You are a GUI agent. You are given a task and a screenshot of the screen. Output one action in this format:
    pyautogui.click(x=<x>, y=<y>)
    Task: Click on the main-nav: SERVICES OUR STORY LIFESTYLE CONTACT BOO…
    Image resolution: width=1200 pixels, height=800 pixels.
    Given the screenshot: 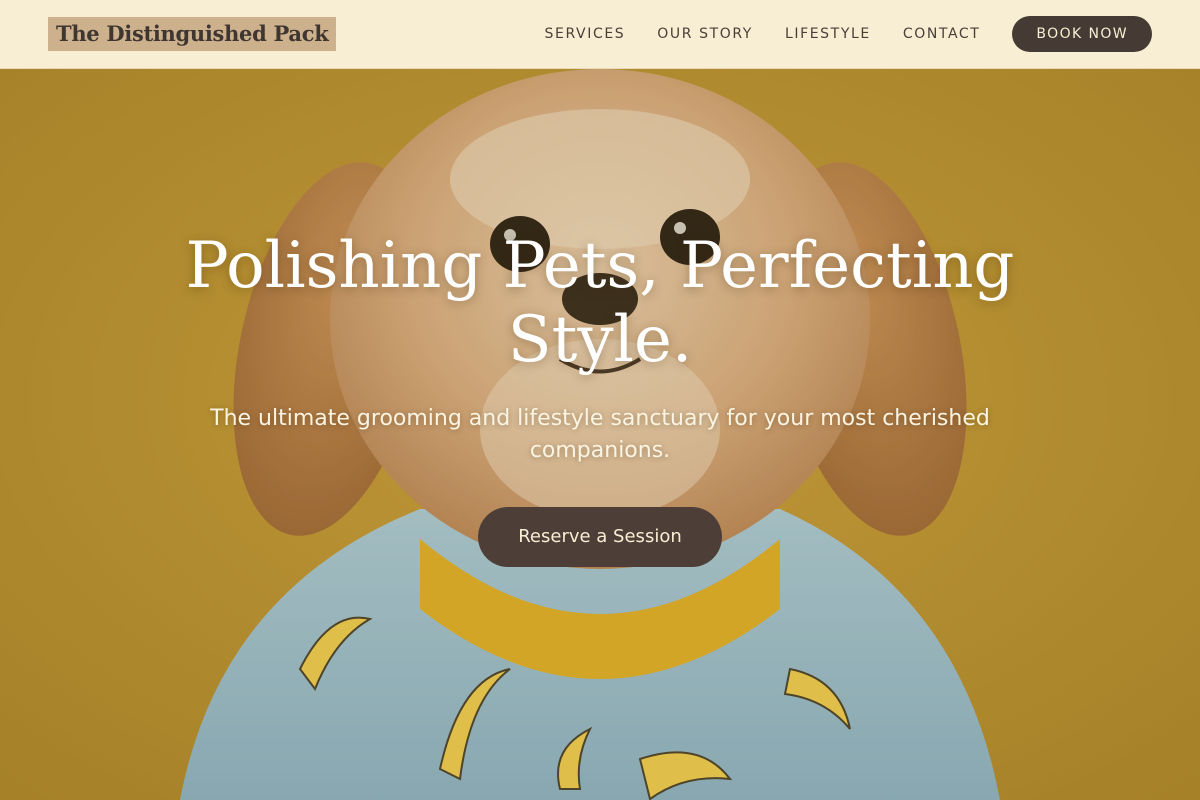 What is the action you would take?
    pyautogui.click(x=848, y=34)
    